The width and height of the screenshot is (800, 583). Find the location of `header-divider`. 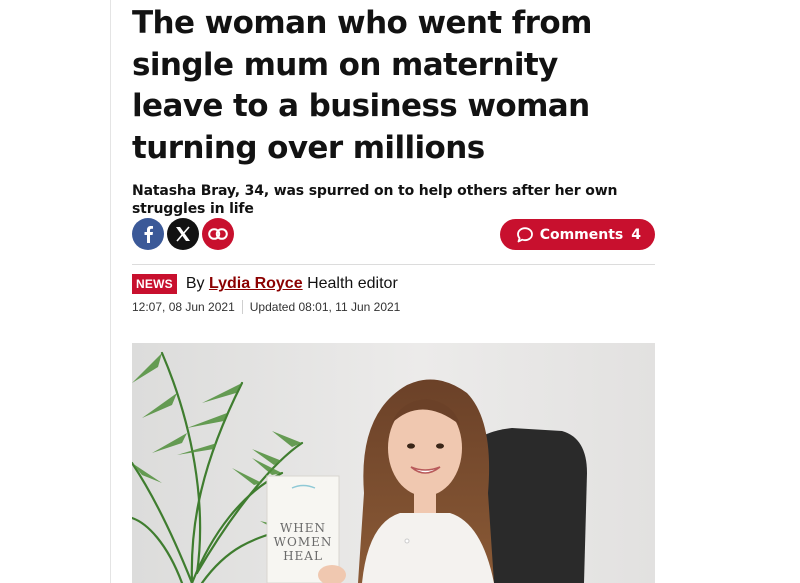

header-divider is located at coordinates (393, 264).